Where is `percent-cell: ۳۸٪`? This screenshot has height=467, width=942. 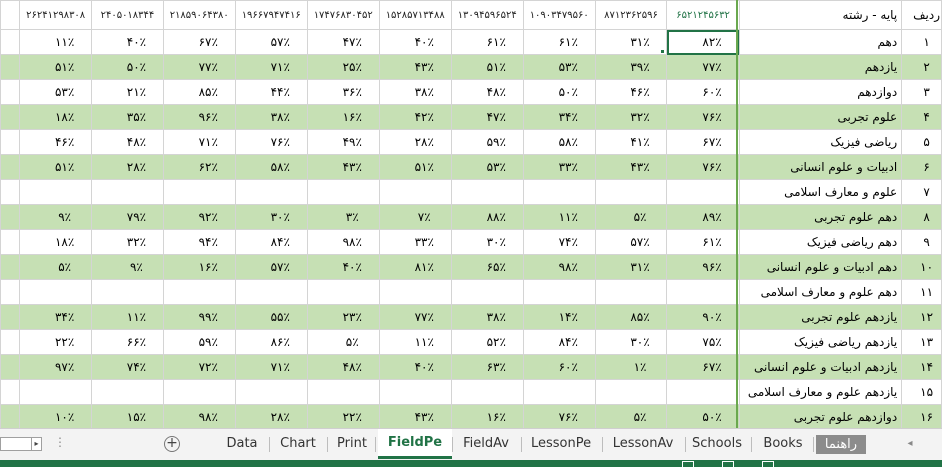 percent-cell: ۳۸٪ is located at coordinates (487, 317).